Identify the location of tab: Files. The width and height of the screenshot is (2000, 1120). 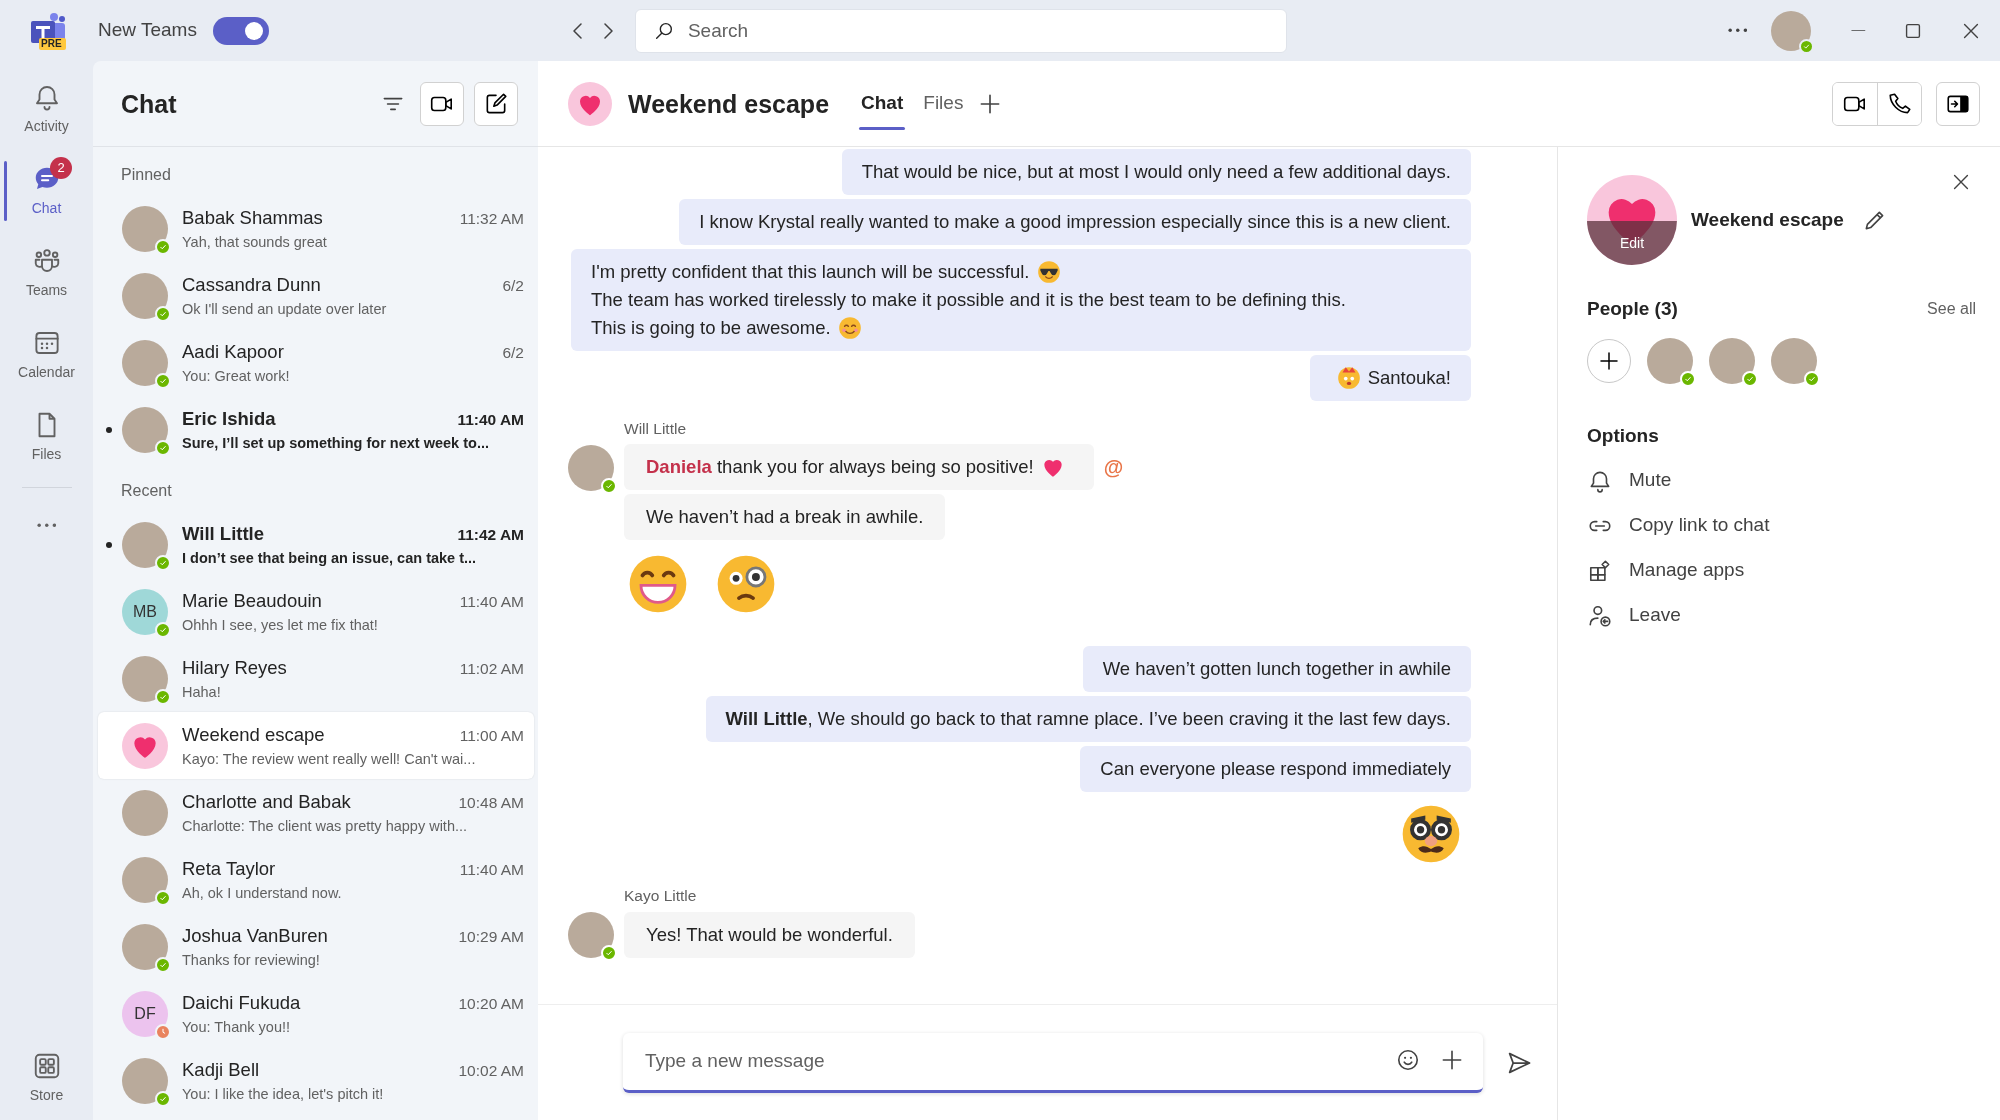
(943, 103).